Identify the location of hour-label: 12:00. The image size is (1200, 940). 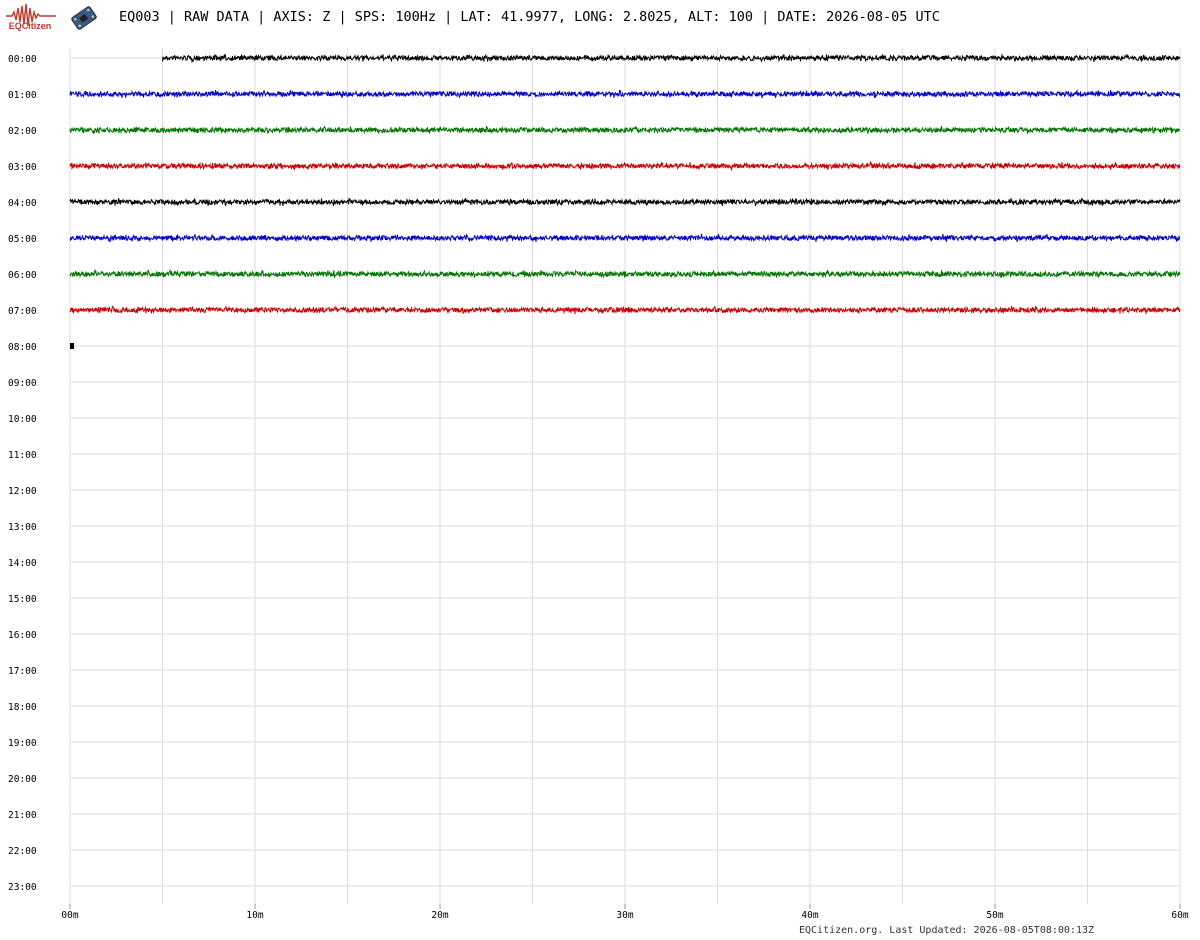
(22, 491).